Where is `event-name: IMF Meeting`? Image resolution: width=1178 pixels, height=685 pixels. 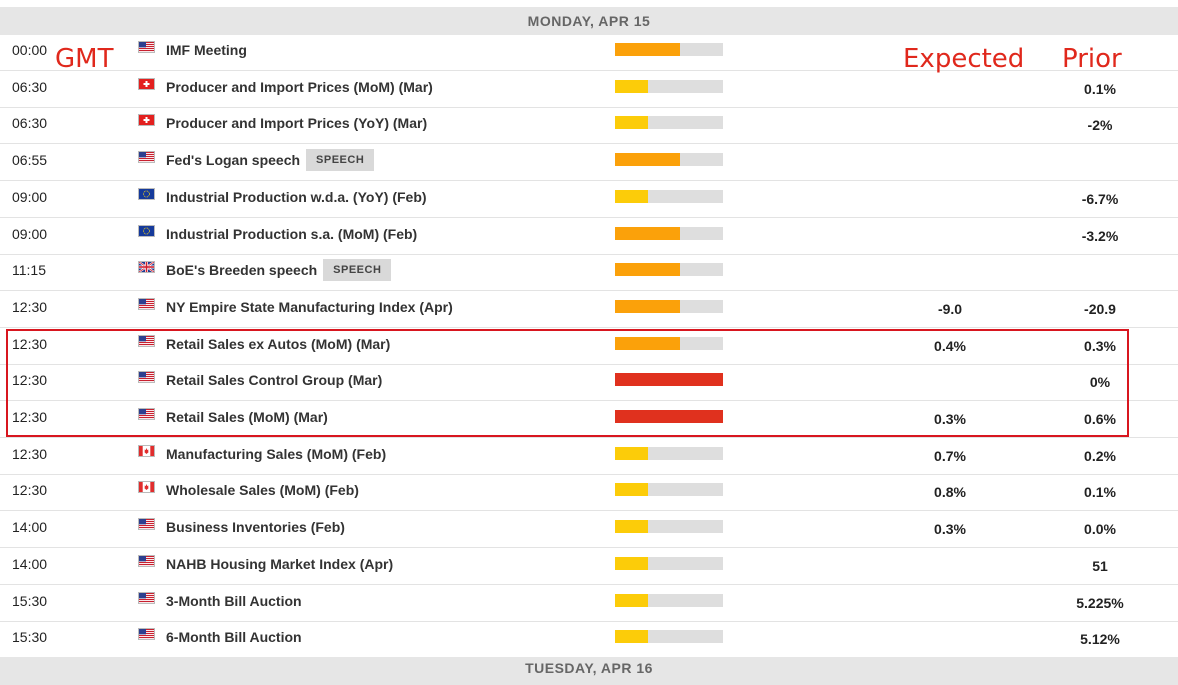
event-name: IMF Meeting is located at coordinates (206, 53).